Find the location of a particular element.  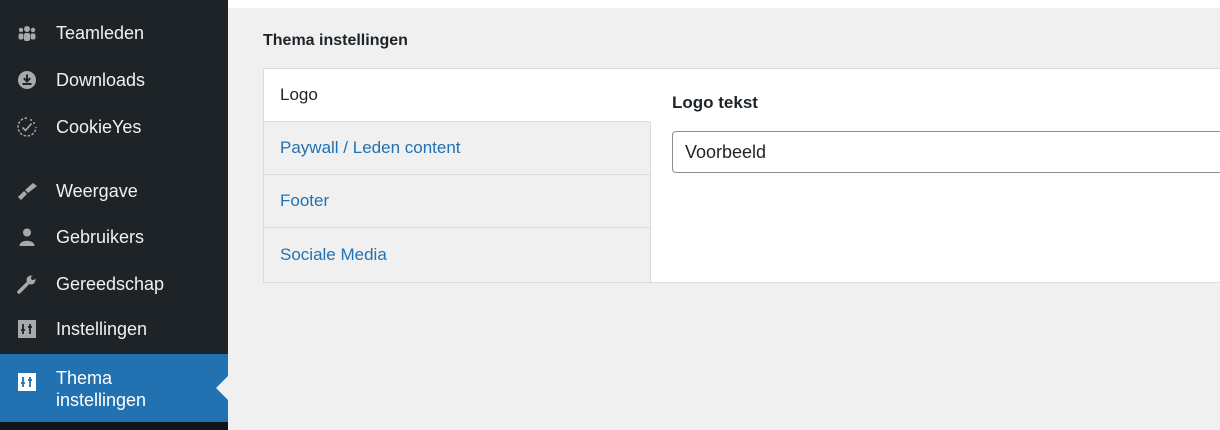

sidebar-bottom is located at coordinates (114, 426).